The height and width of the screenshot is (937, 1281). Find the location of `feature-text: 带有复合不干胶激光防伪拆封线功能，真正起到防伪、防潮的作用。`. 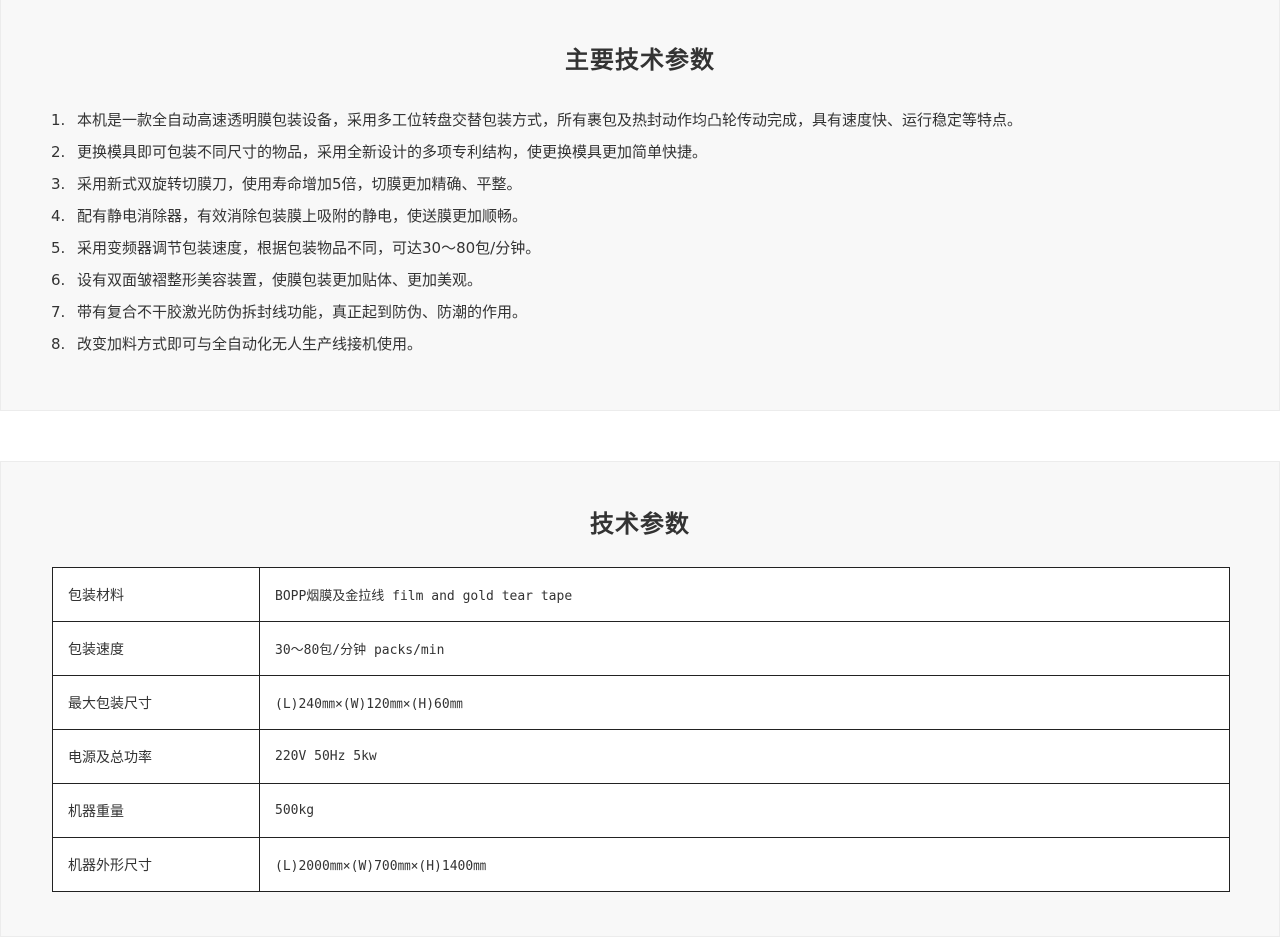

feature-text: 带有复合不干胶激光防伪拆封线功能，真正起到防伪、防潮的作用。 is located at coordinates (302, 312).